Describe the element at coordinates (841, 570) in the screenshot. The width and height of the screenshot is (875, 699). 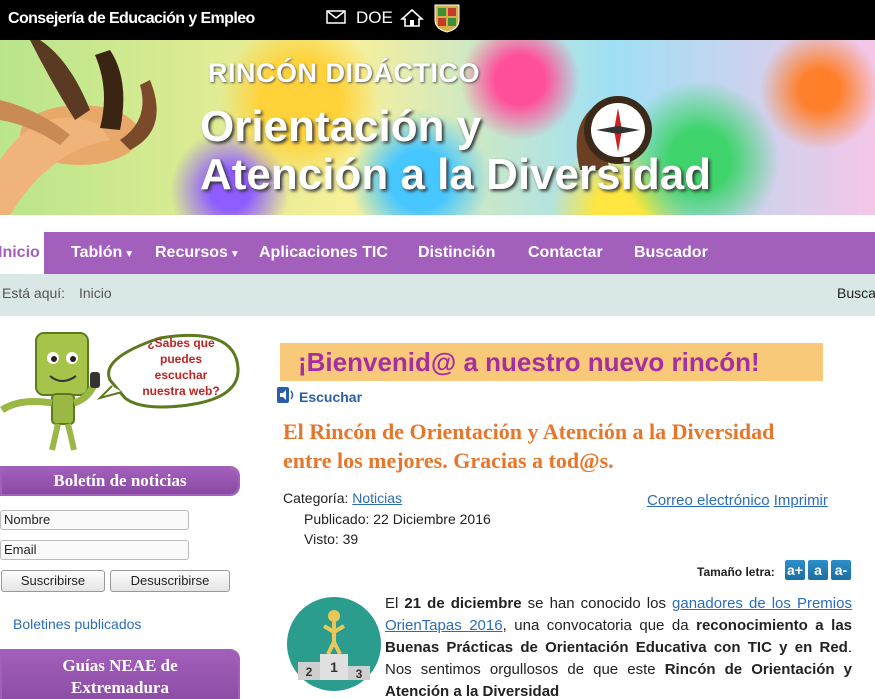
I see `font-decrease-button: a-` at that location.